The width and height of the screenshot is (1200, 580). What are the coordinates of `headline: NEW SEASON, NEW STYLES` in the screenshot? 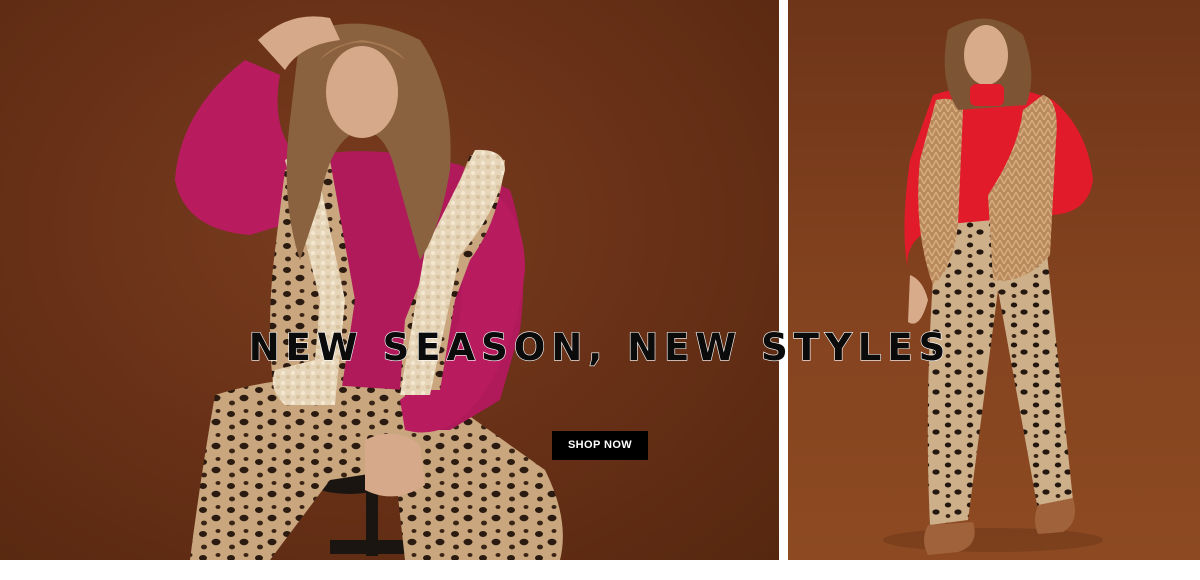 It's located at (600, 347).